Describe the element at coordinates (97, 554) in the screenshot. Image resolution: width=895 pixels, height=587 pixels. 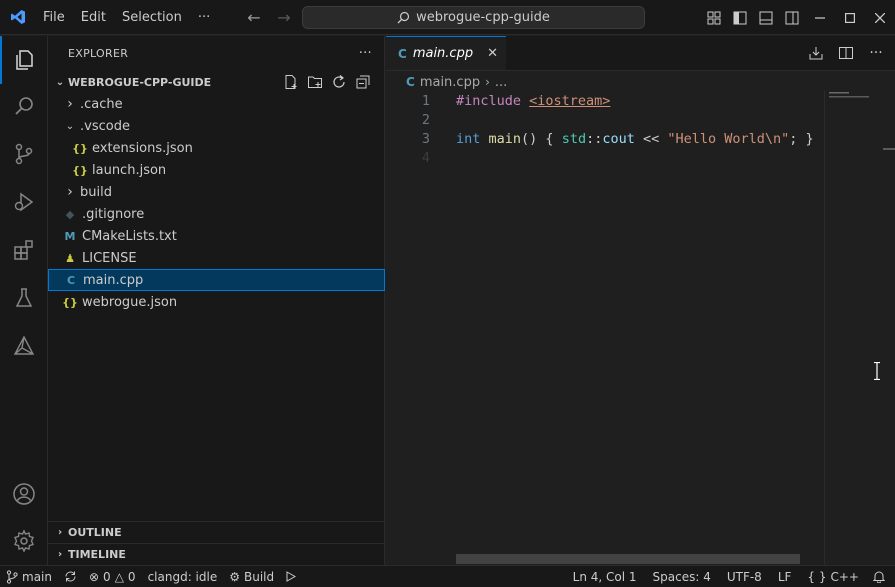
I see `timeline-title: TIMELINE` at that location.